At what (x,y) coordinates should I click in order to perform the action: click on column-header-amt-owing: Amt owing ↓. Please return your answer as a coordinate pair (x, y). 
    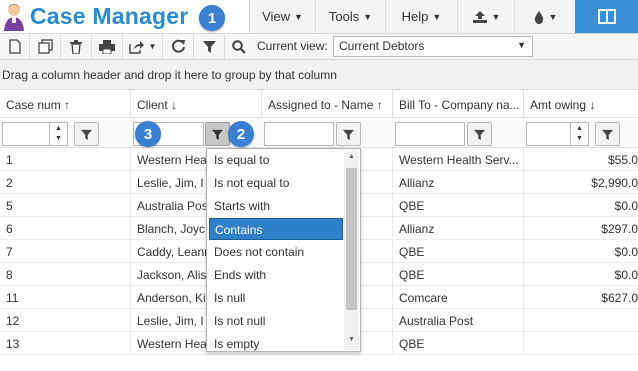
    Looking at the image, I should click on (581, 104).